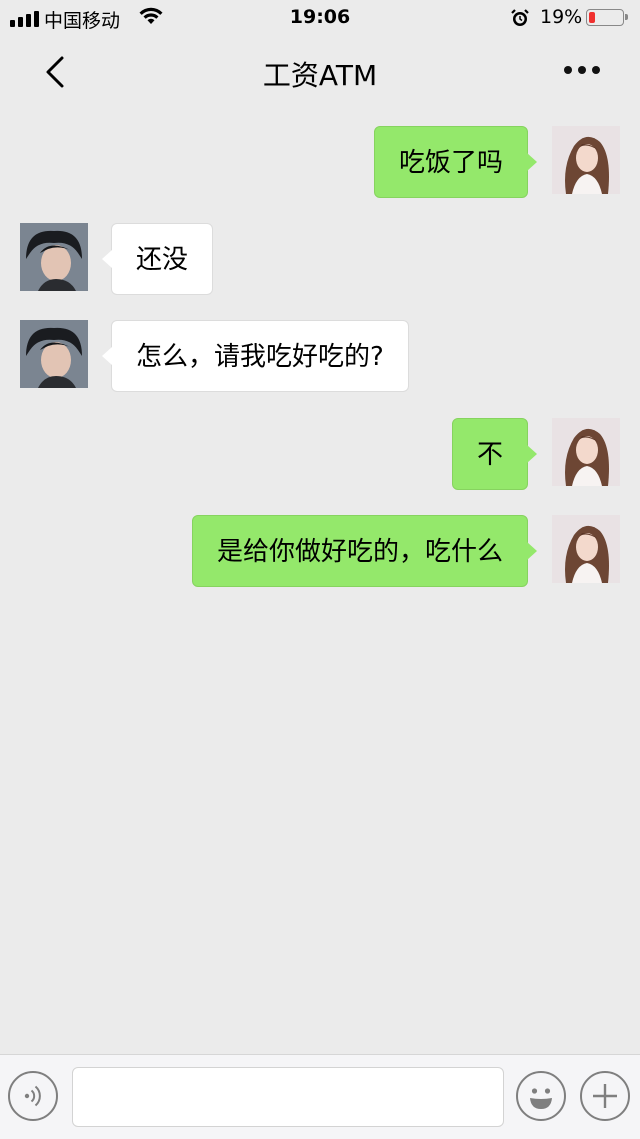  What do you see at coordinates (320, 18) in the screenshot?
I see `status-bar: 中国移动 19:06 19%` at bounding box center [320, 18].